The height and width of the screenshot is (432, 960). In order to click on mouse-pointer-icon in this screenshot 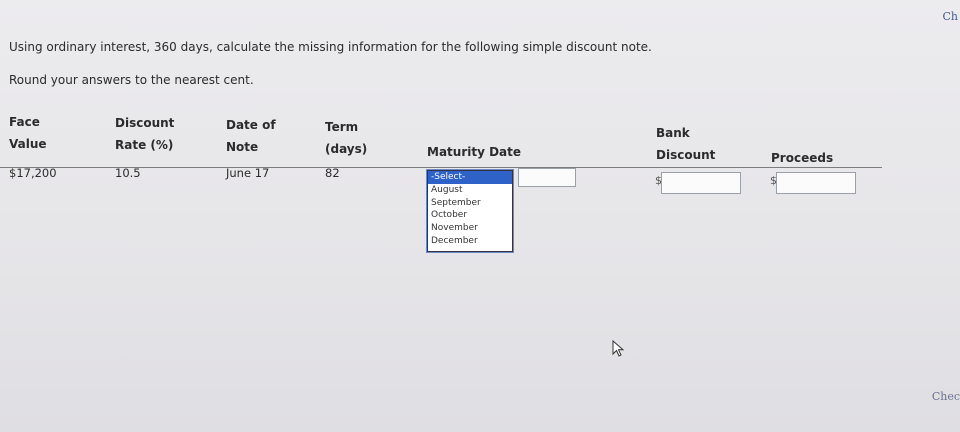, I will do `click(619, 350)`.